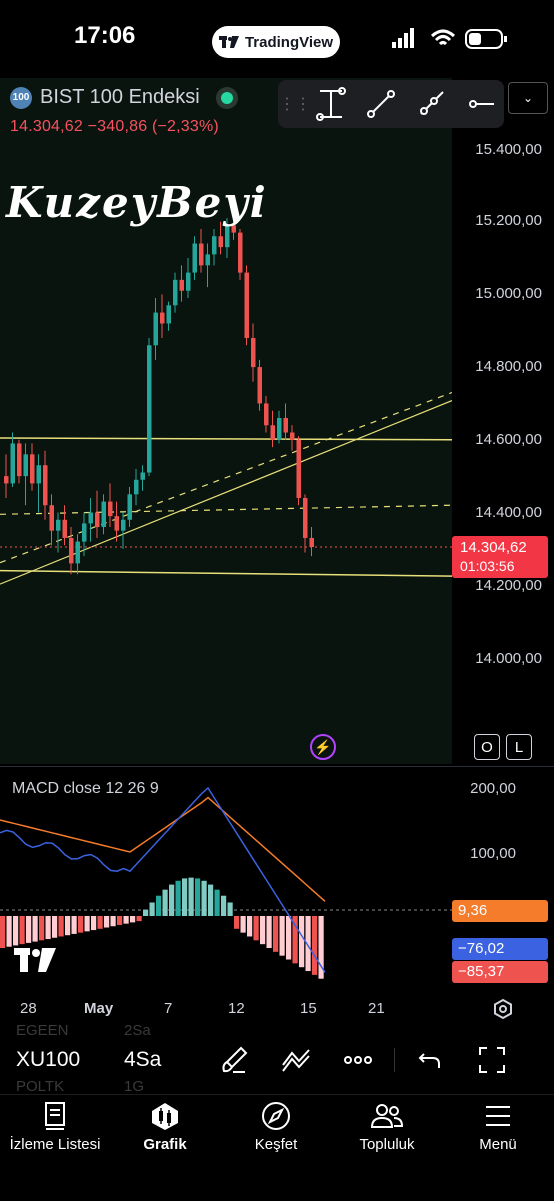  What do you see at coordinates (21, 97) in the screenshot?
I see `symbol-badge: 100` at bounding box center [21, 97].